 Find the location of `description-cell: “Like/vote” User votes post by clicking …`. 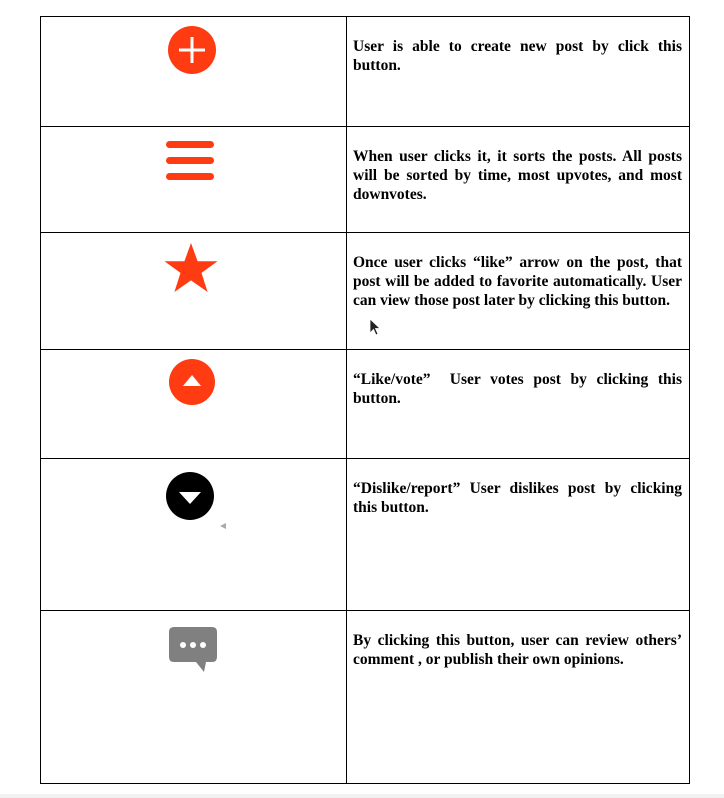

description-cell: “Like/vote” User votes post by clicking … is located at coordinates (518, 404).